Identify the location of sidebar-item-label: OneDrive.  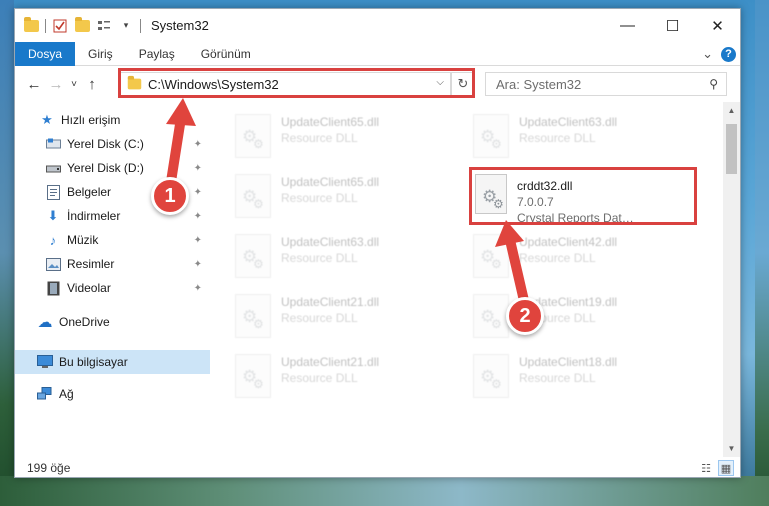
(84, 322).